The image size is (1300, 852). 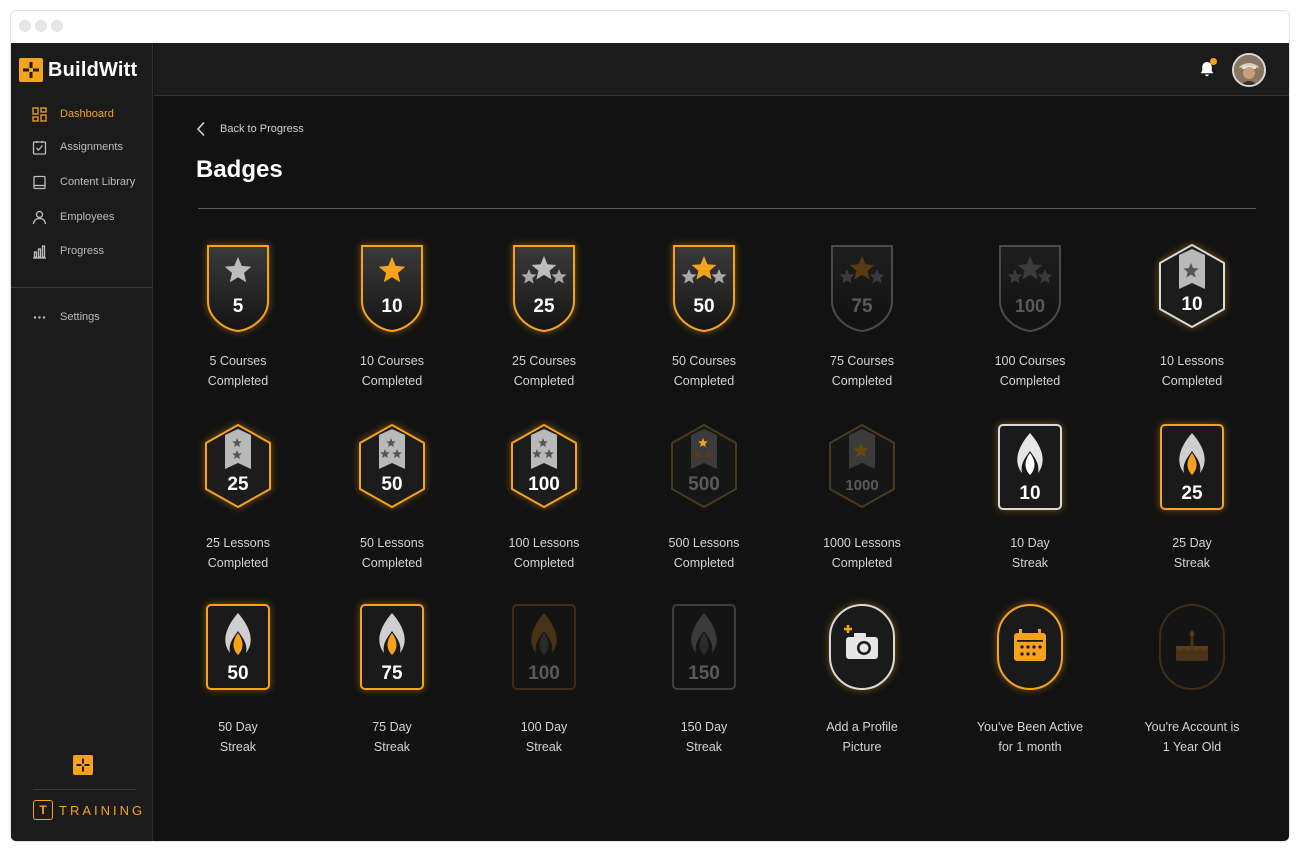 I want to click on badge-you-ve-been-active-for-1-month: You've Been Active for 1 month, so click(x=1030, y=683).